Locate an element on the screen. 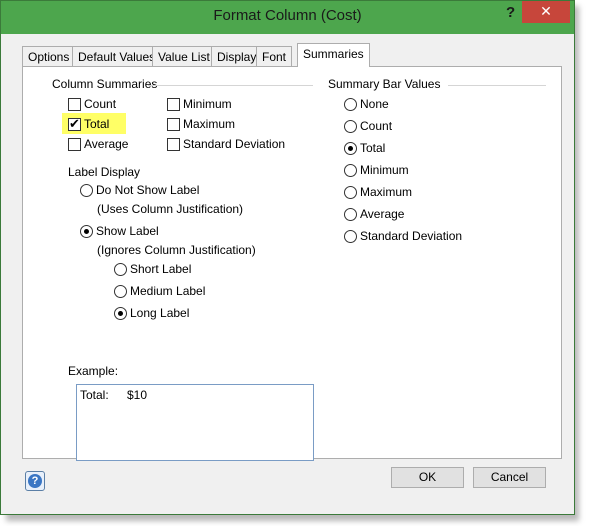  show-label-text: Show Label is located at coordinates (127, 231).